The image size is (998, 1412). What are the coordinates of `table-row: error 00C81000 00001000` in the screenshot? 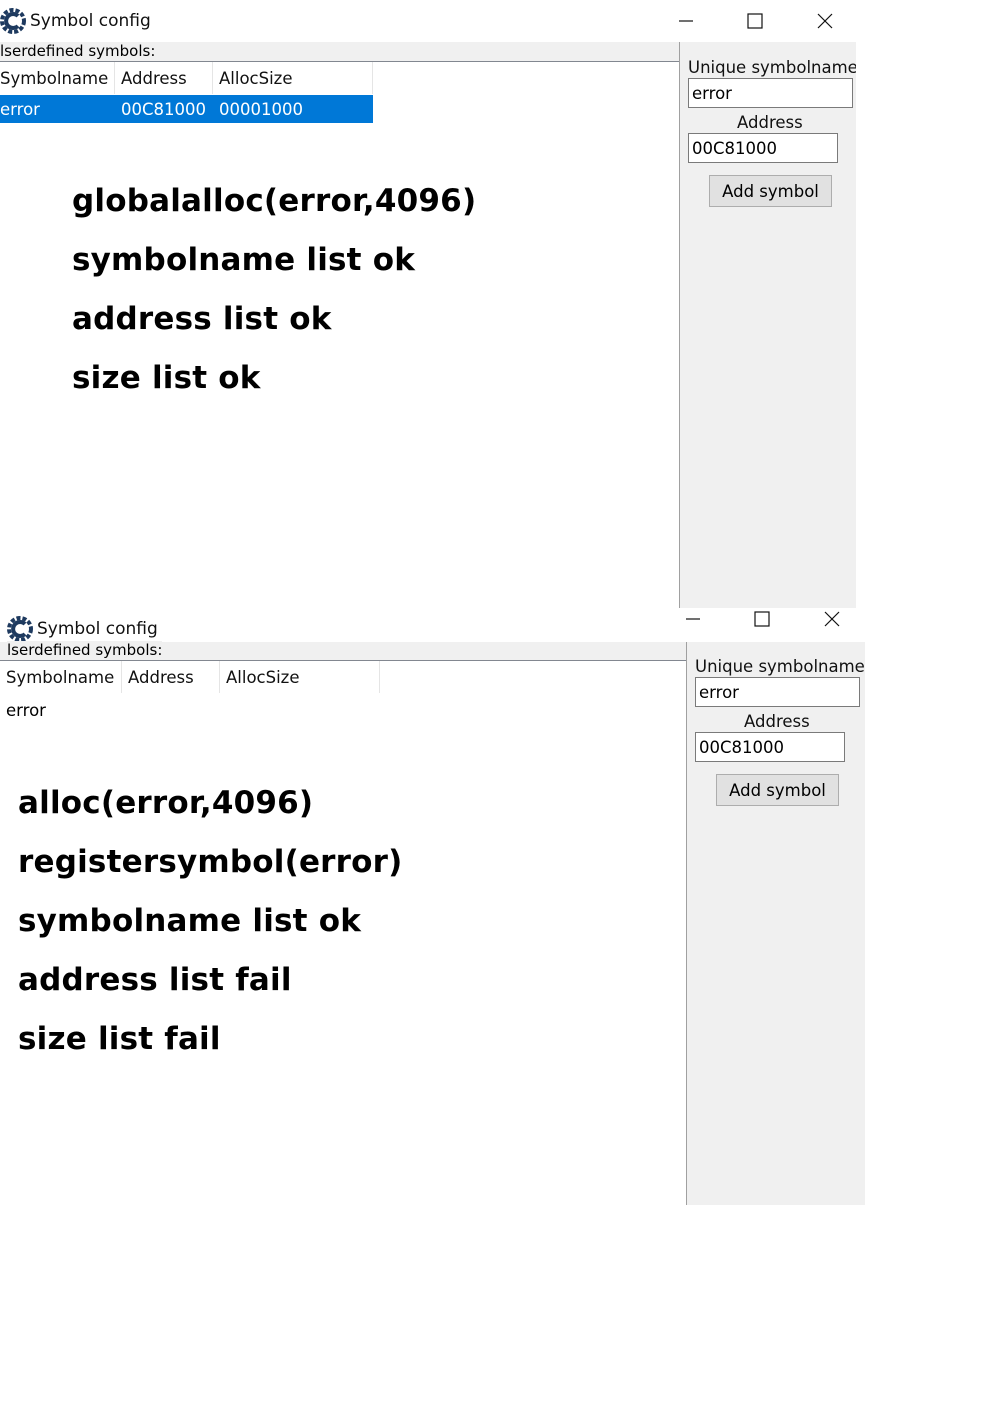 It's located at (186, 109).